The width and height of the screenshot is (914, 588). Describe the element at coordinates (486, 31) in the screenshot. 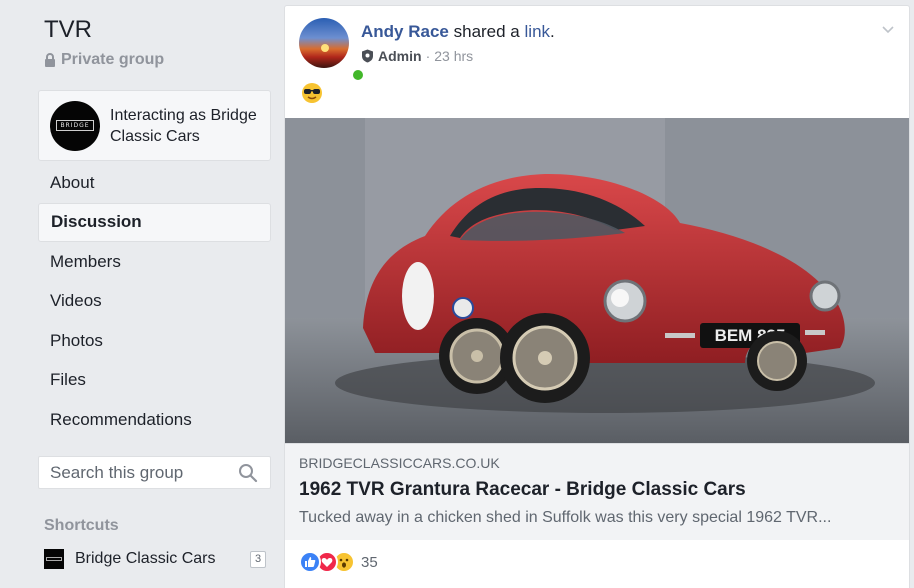

I see `post-action-text: shared a` at that location.